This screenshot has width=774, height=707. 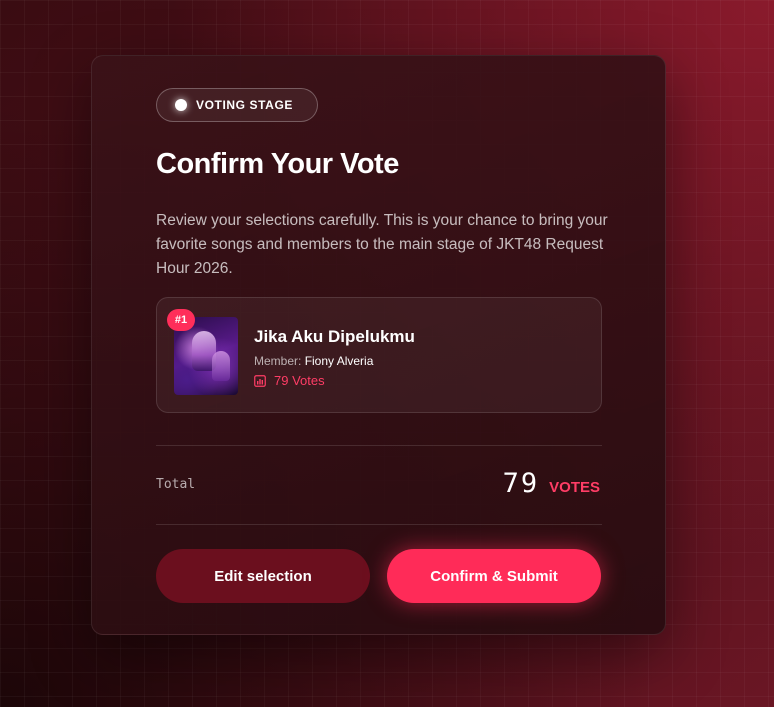 I want to click on song-title: Jika Aku Dipelukmu, so click(x=334, y=336).